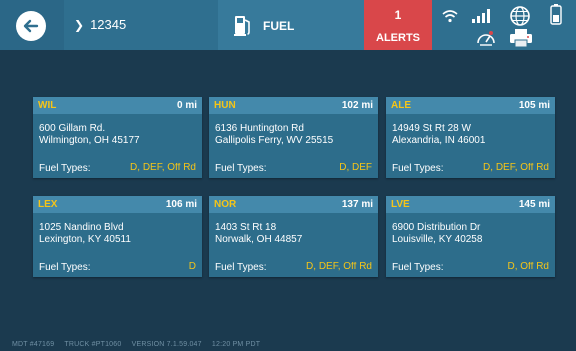  Describe the element at coordinates (357, 204) in the screenshot. I see `stop-distance: 137 mi` at that location.